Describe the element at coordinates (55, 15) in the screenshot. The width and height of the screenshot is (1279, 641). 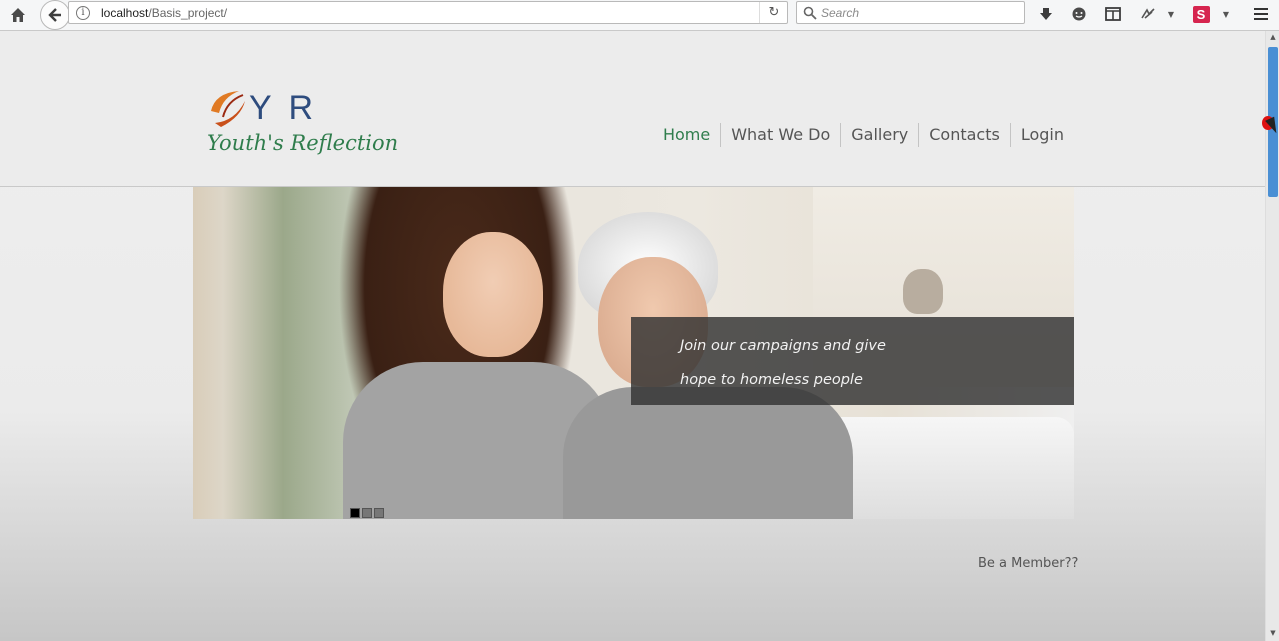
I see `back-arrow-icon` at that location.